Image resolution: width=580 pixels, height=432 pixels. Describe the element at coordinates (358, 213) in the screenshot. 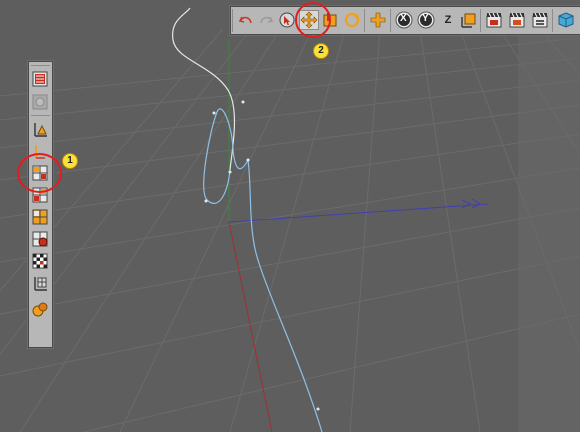

I see `x-axis-line` at that location.